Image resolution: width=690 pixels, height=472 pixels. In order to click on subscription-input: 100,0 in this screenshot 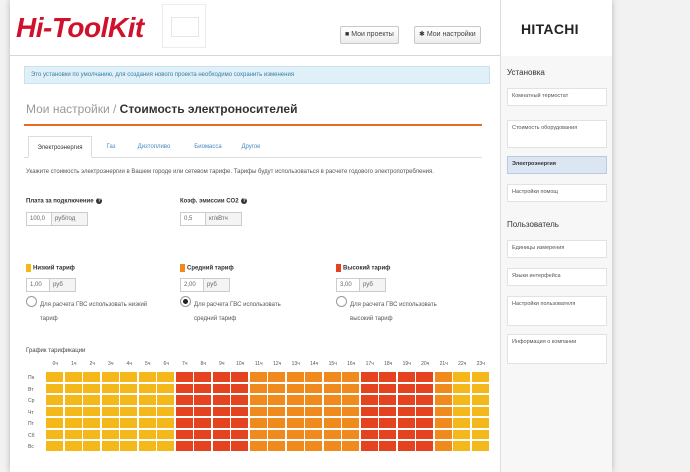, I will do `click(39, 219)`.